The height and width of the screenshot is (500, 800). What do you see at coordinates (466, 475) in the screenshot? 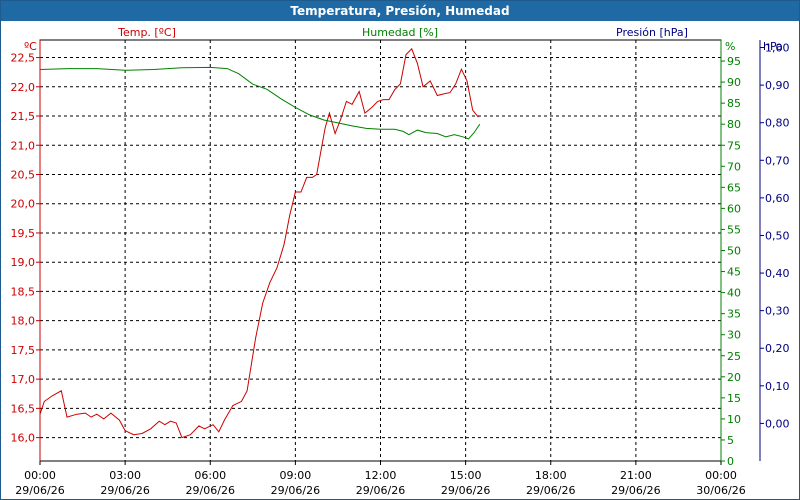
I see `x-tick-time: 15:00` at bounding box center [466, 475].